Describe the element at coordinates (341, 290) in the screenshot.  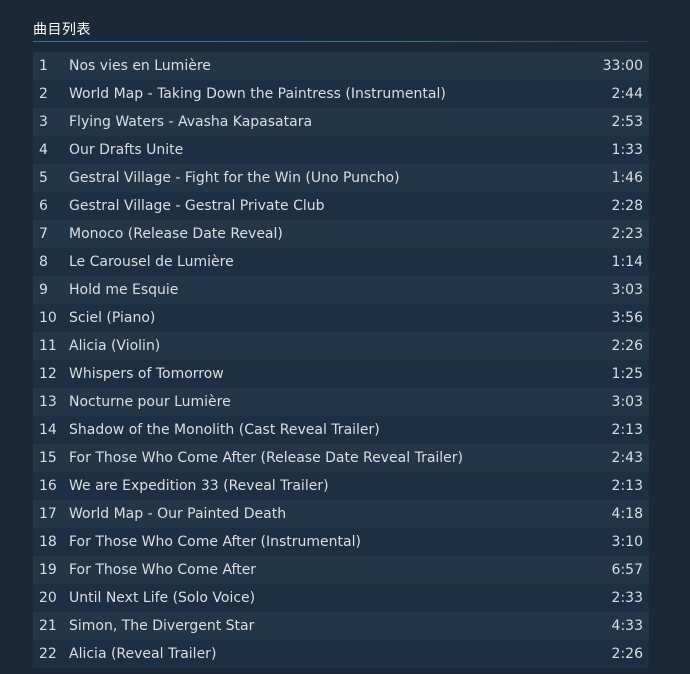
I see `track-row: 9 Hold me Esquie 3:03` at that location.